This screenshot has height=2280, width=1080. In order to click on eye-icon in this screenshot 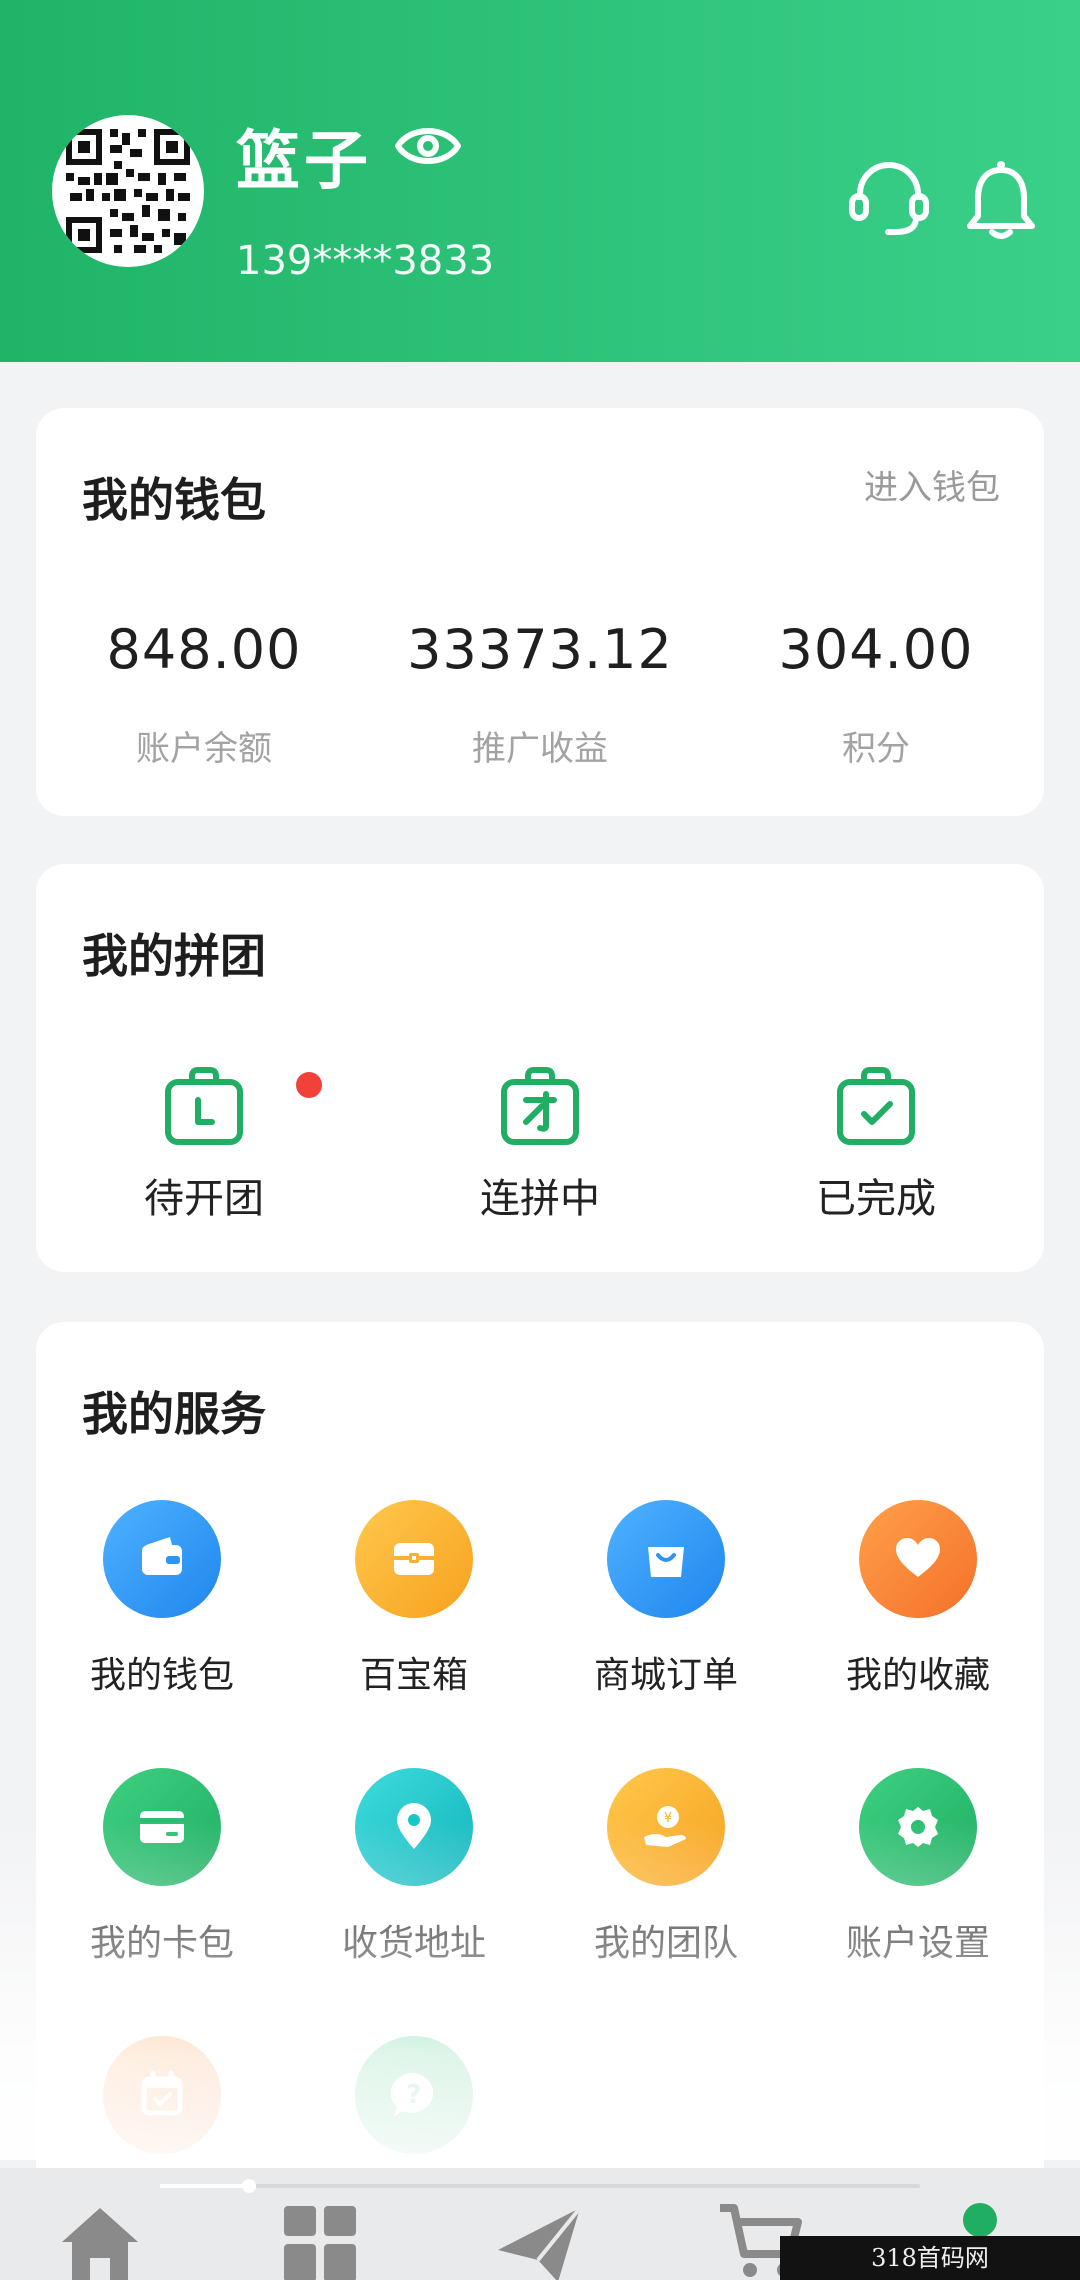, I will do `click(428, 146)`.